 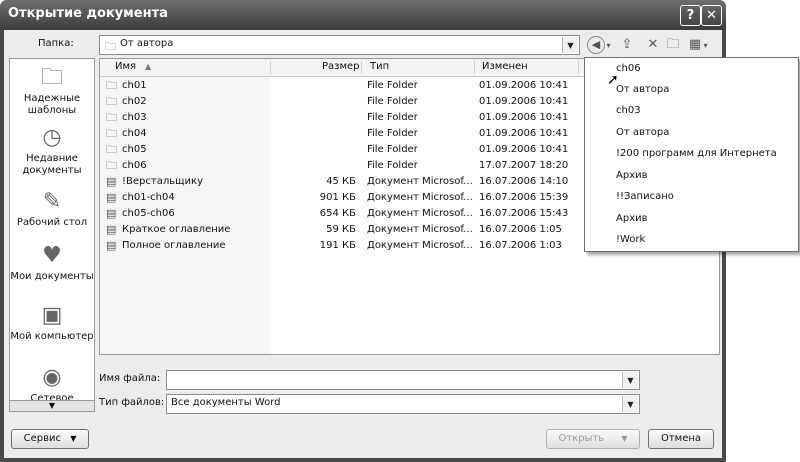 What do you see at coordinates (52, 263) in the screenshot?
I see `place-my-documents: ♥ Мои документы` at bounding box center [52, 263].